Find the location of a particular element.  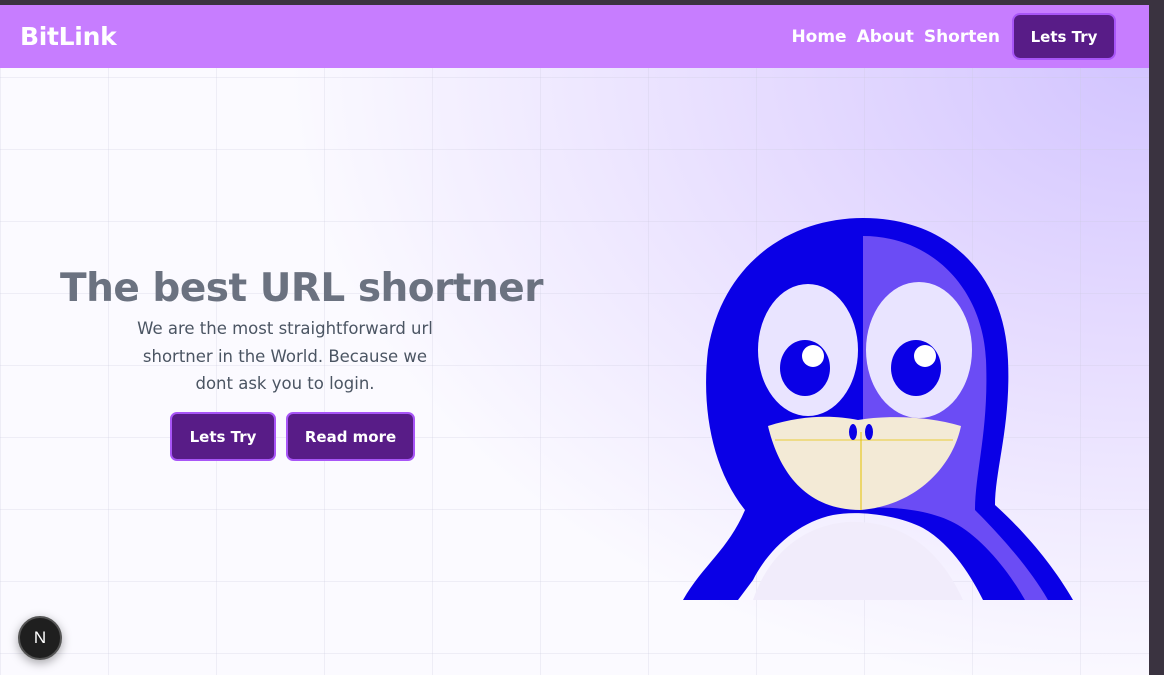

nav-lets-try-button: Lets Try is located at coordinates (1064, 36).